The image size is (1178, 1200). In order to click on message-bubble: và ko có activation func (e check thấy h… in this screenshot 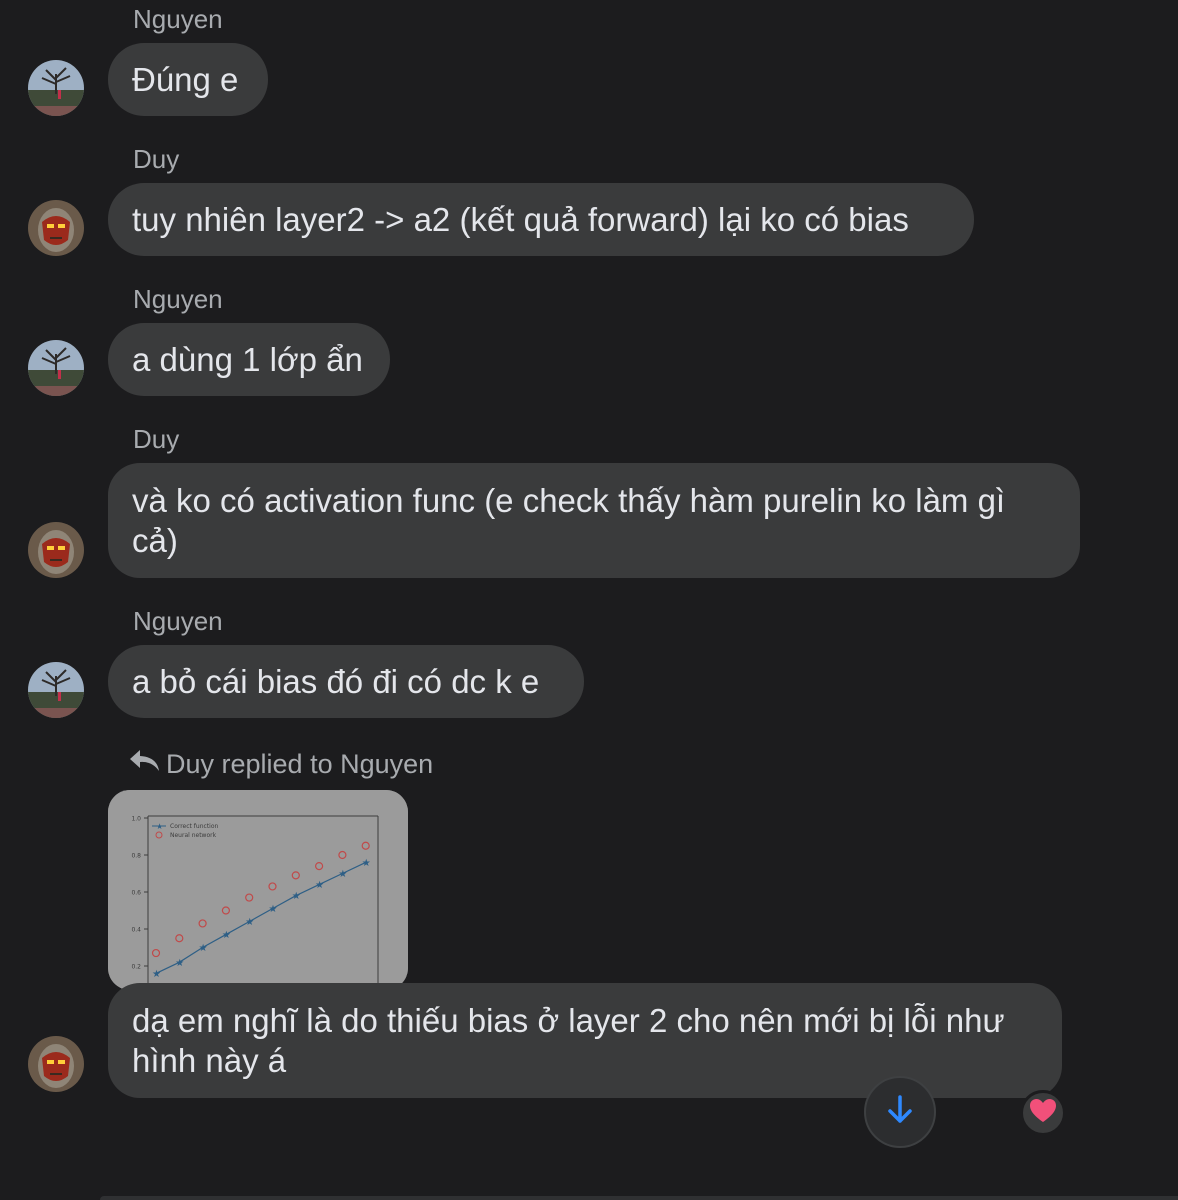, I will do `click(594, 520)`.